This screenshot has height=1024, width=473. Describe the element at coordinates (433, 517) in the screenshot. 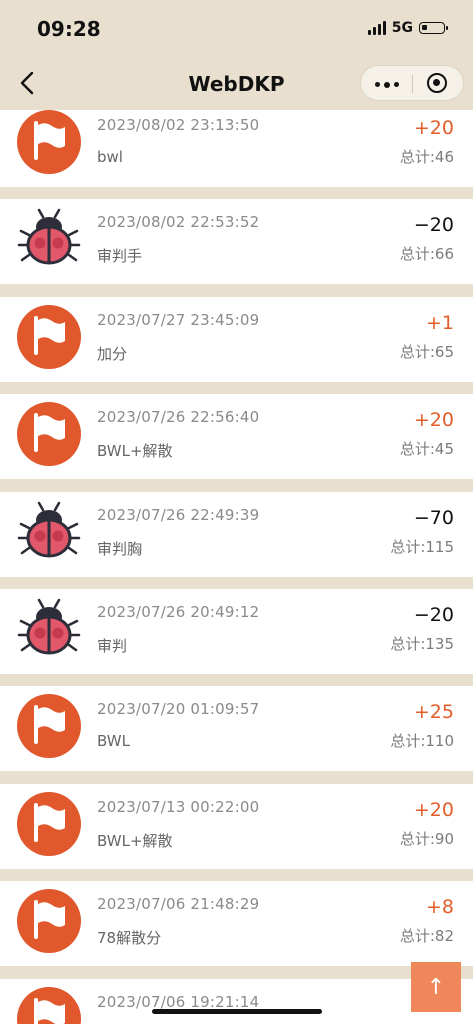

I see `record-amount: −70` at that location.